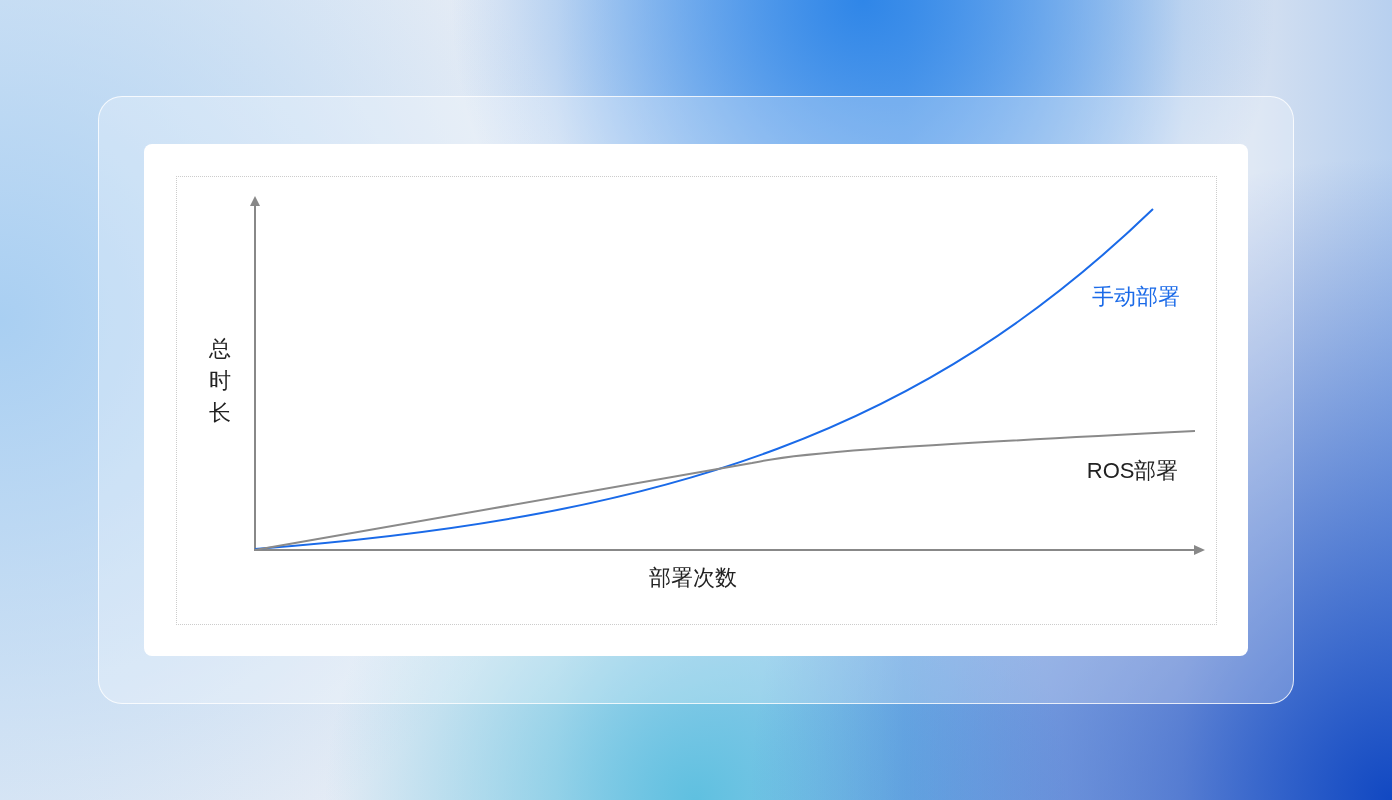 This screenshot has height=800, width=1392. I want to click on y-axis-label: 总时长, so click(219, 380).